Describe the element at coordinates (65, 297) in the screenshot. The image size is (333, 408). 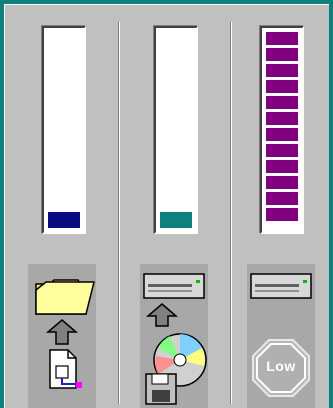
I see `folder-icon` at that location.